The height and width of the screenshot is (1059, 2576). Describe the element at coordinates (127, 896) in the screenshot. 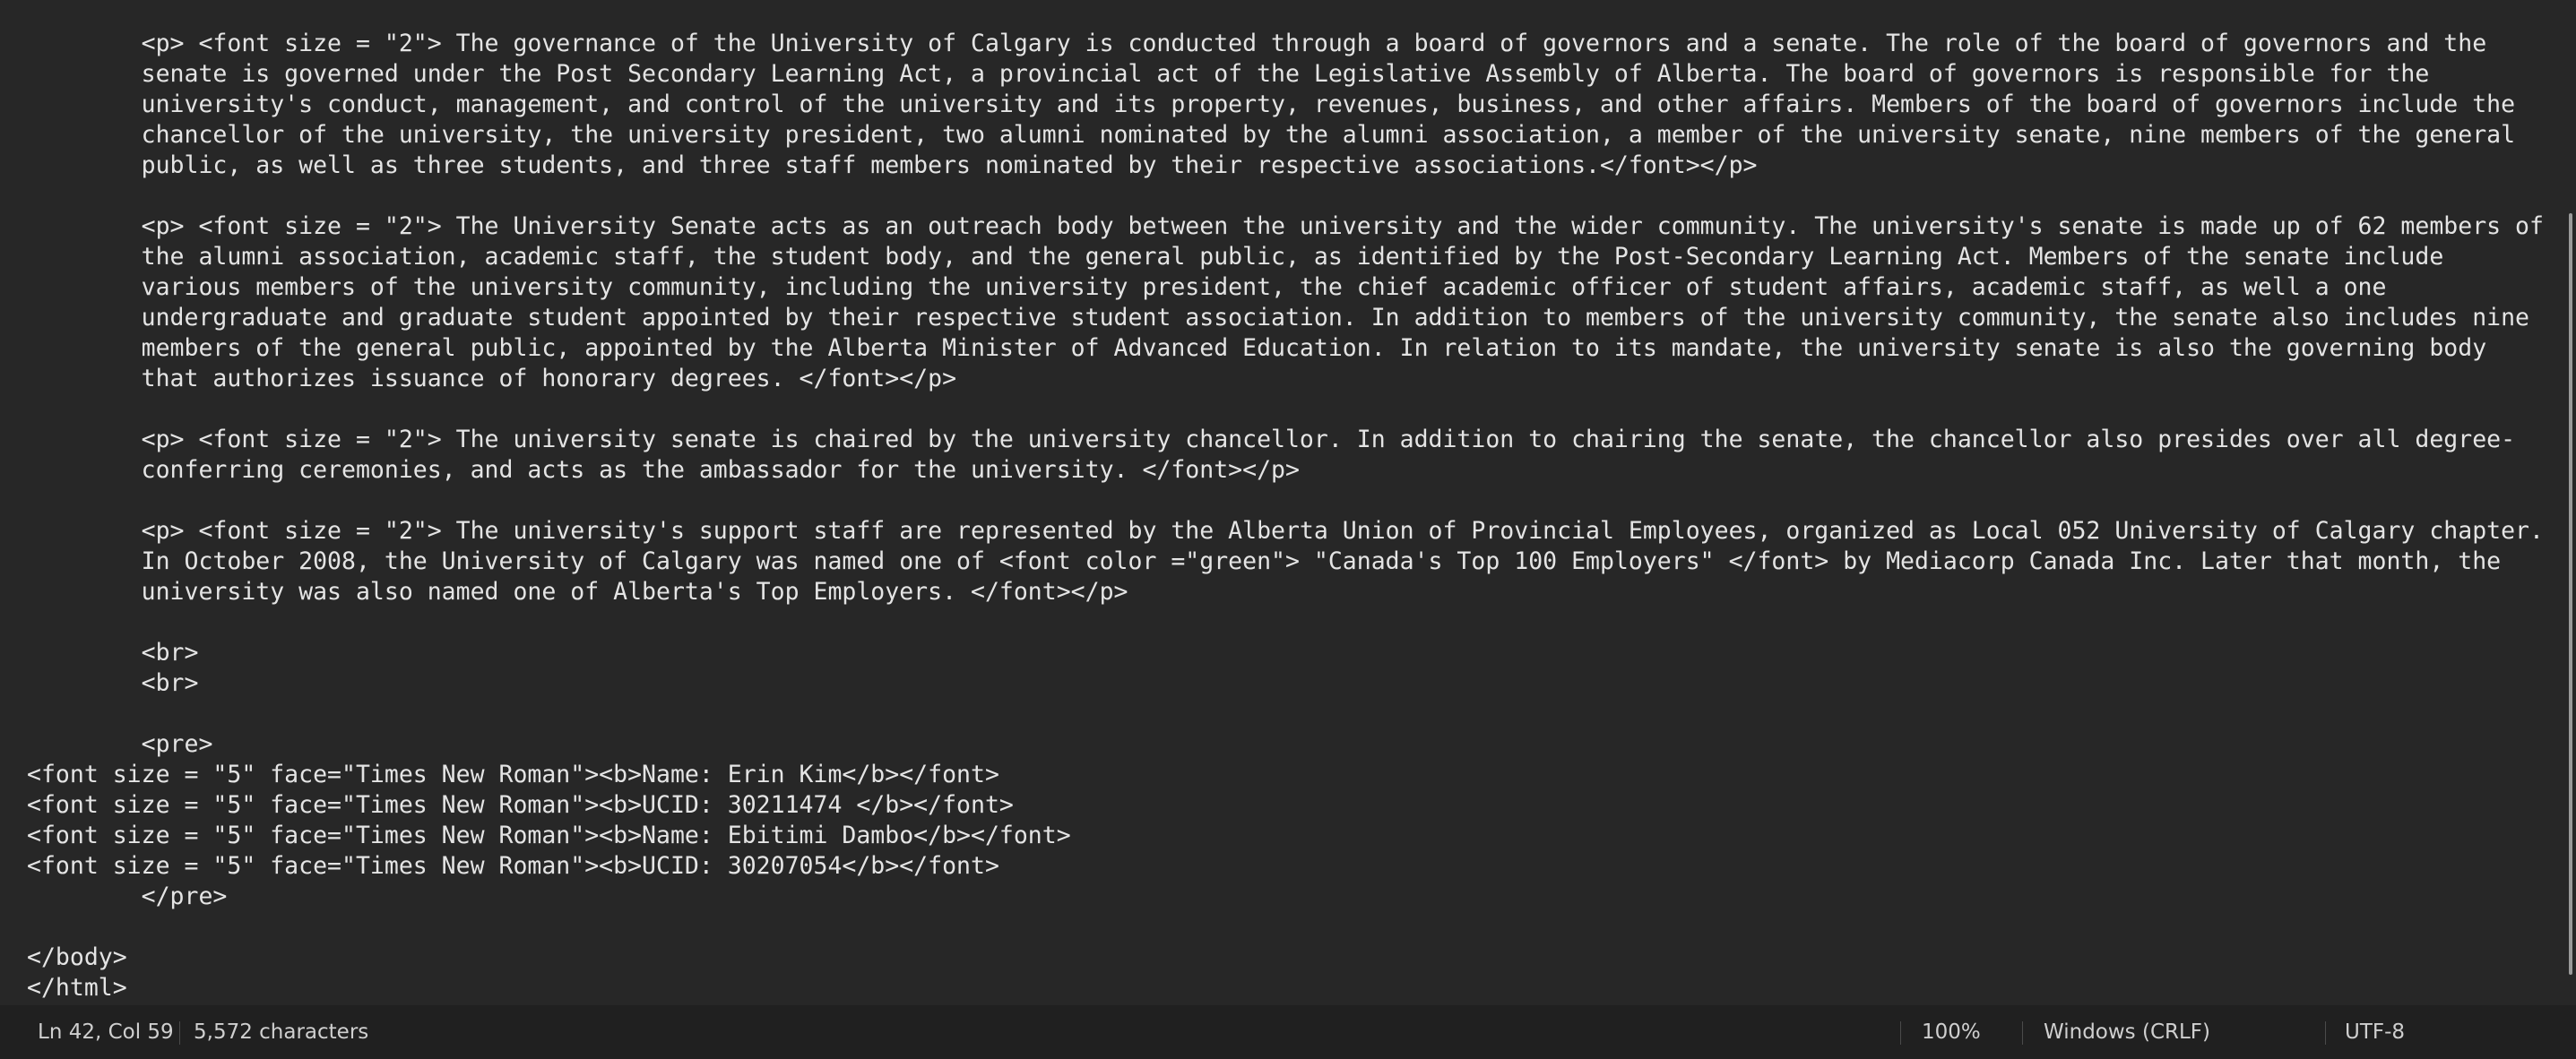

I see `code-line: </pre>` at that location.